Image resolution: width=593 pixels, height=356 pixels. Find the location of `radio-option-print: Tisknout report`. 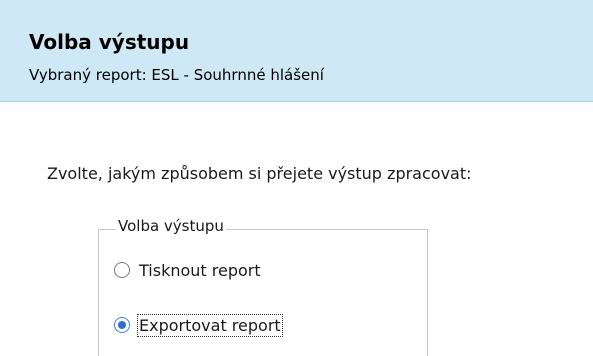

radio-option-print: Tisknout report is located at coordinates (188, 270).